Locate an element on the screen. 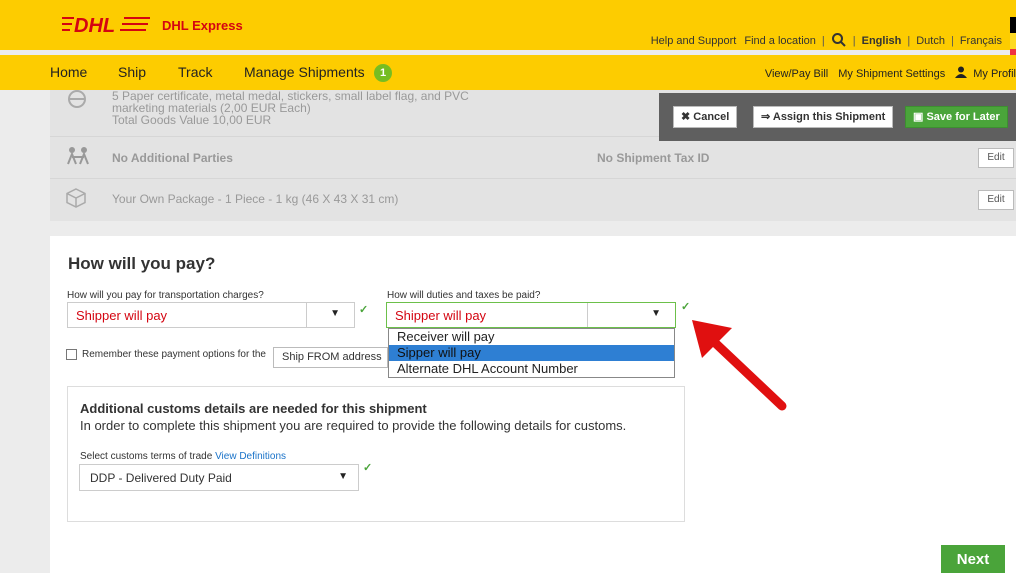 The height and width of the screenshot is (573, 1016). nav-ship: Ship is located at coordinates (132, 72).